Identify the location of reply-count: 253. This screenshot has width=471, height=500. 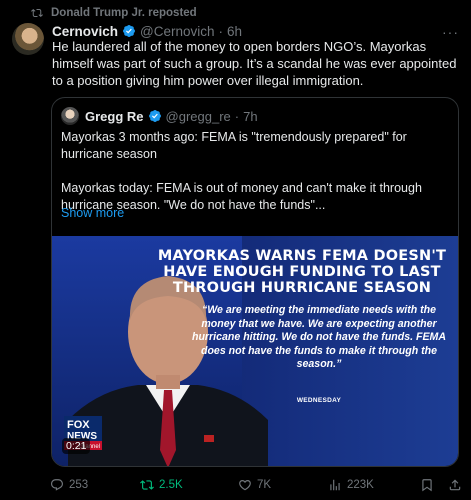
(79, 485).